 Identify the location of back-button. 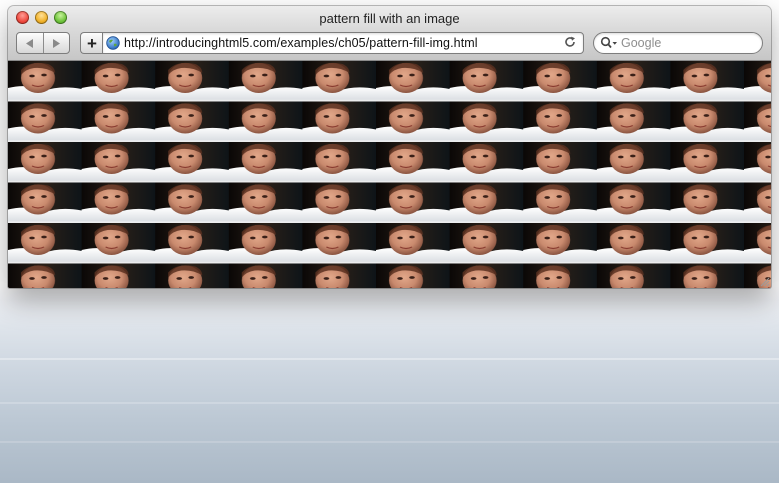
(30, 43).